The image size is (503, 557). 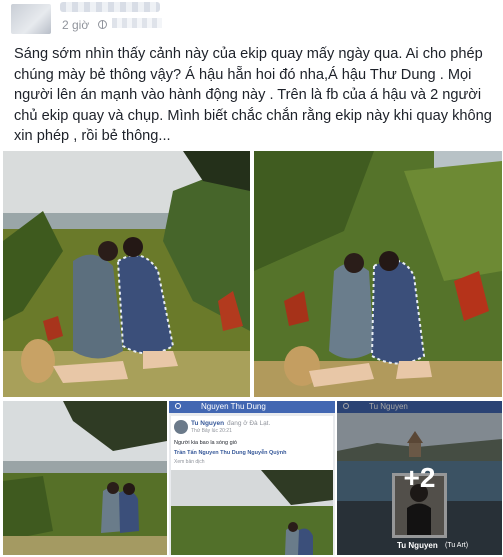 I want to click on poster-name: Tu Nguyen, so click(x=208, y=423).